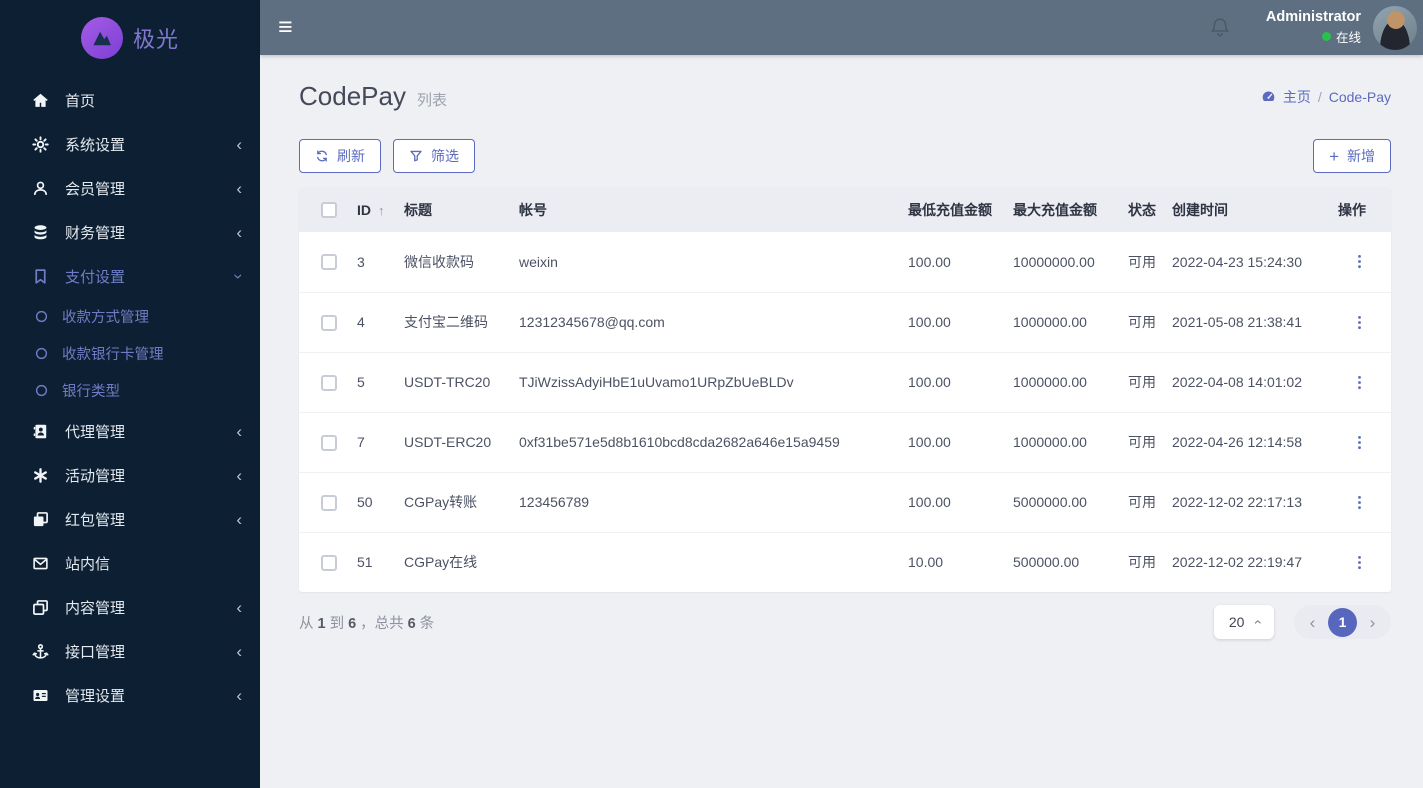 The width and height of the screenshot is (1423, 788). I want to click on cell-title: 微信收款码, so click(439, 261).